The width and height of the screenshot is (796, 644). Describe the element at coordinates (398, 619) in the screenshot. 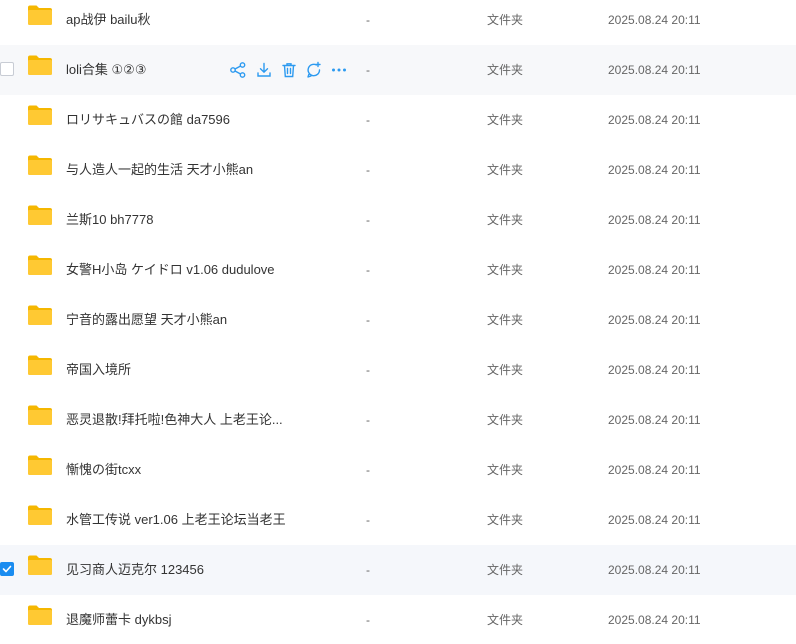

I see `file-row: 退魔师蕾卡 dykbsj - 文件夹 2025.08.24 20:11` at that location.